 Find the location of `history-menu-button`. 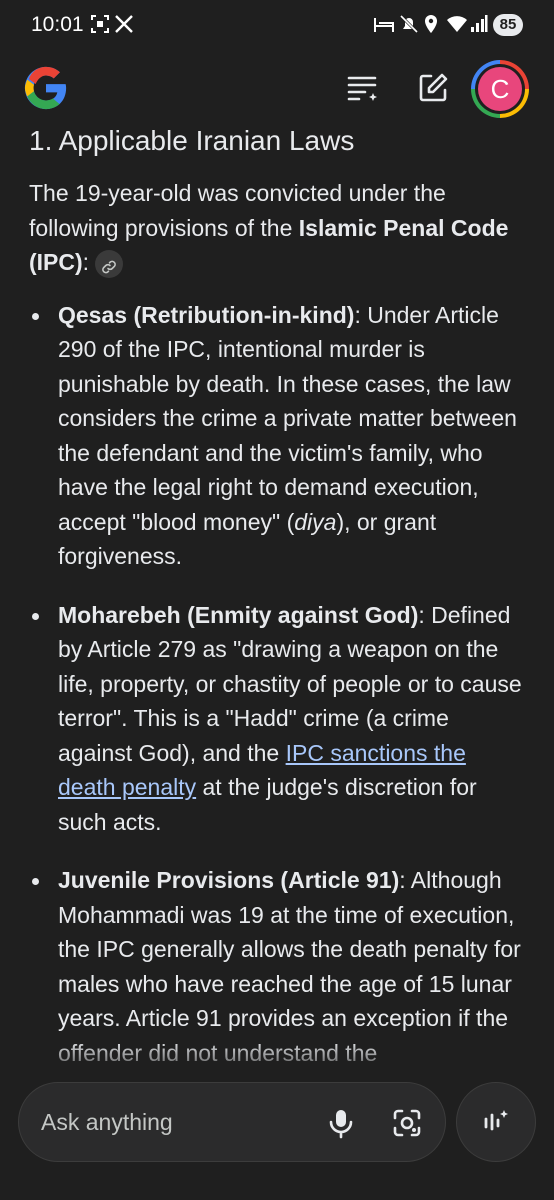

history-menu-button is located at coordinates (363, 88).